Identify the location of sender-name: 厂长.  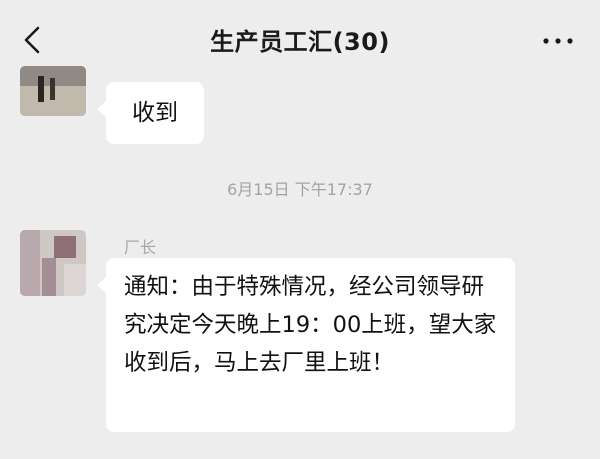
(140, 247).